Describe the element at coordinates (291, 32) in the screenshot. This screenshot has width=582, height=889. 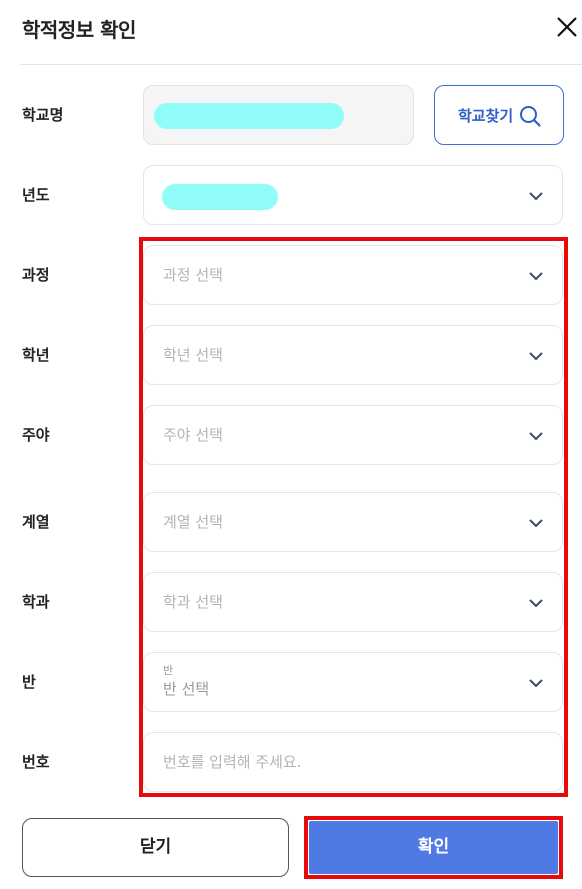
I see `modal-header: 학적정보 확인` at that location.